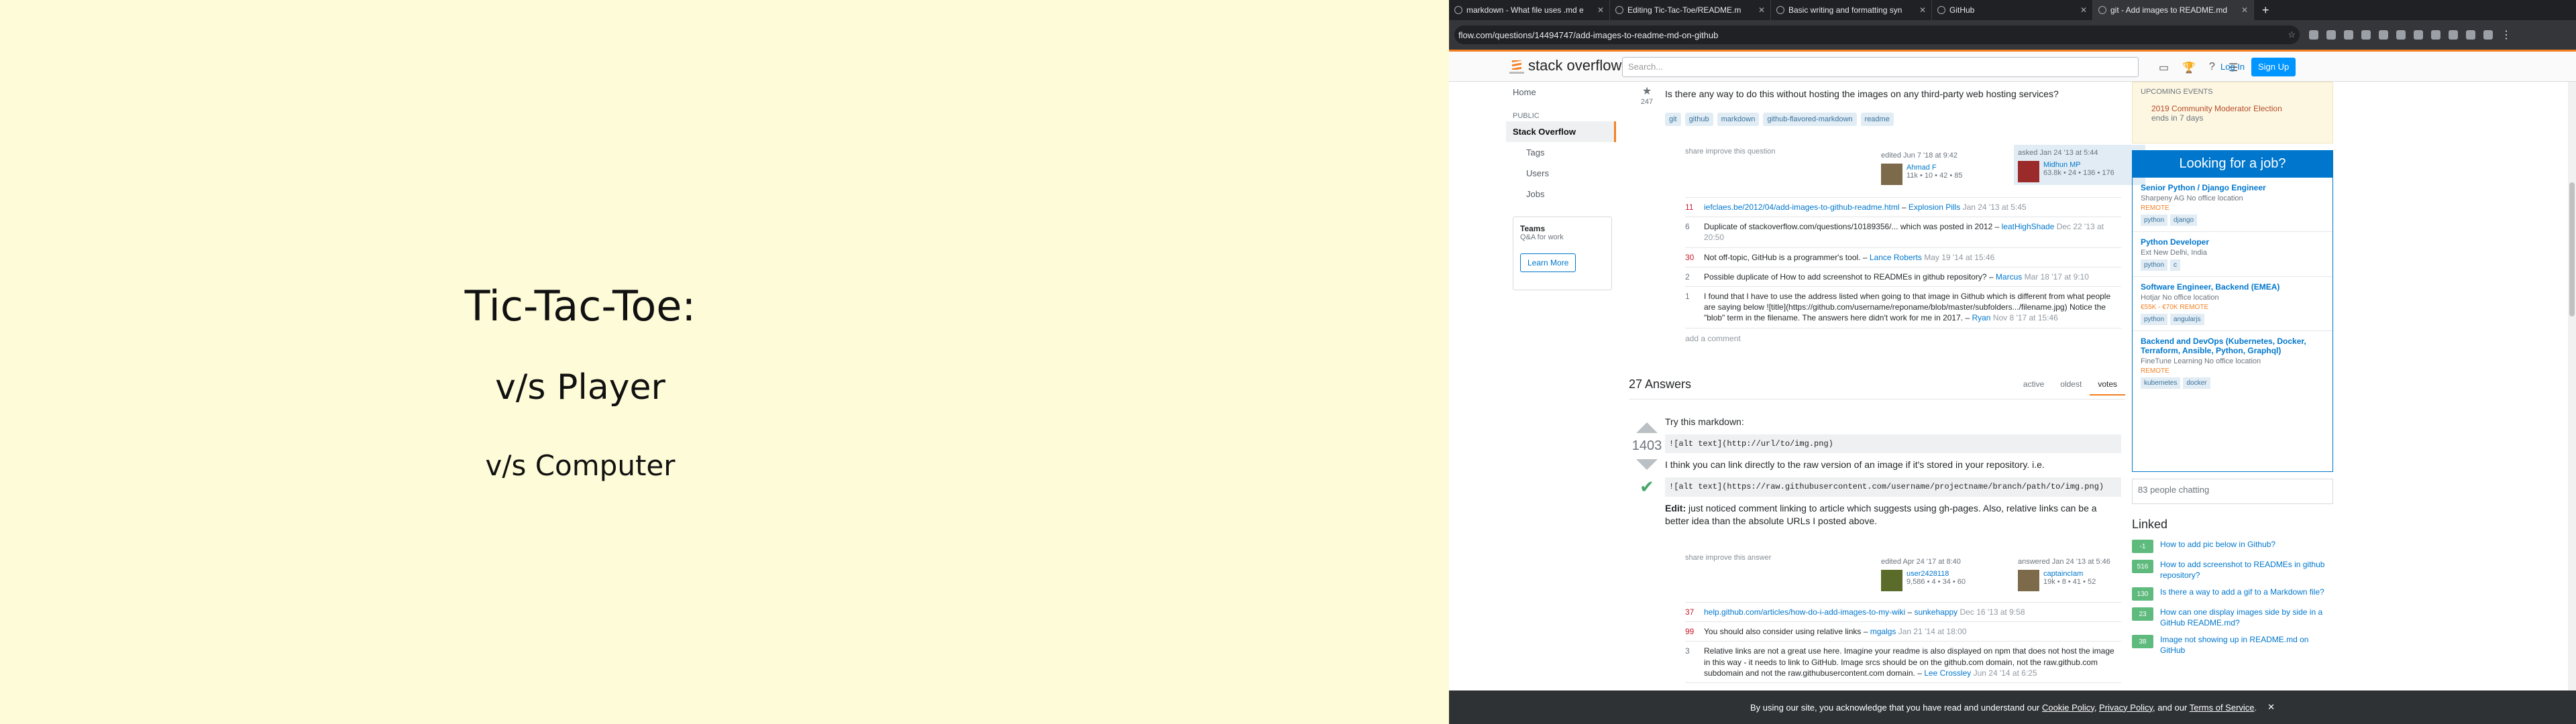 Image resolution: width=2576 pixels, height=724 pixels. I want to click on answerer-name: captaincIam, so click(2069, 574).